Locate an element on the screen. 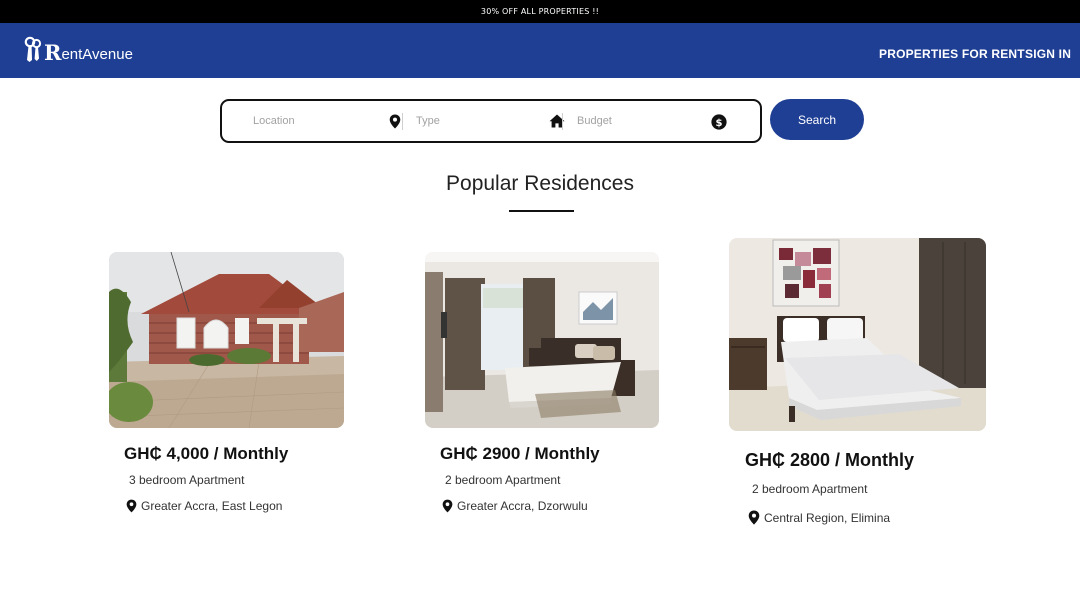 The width and height of the screenshot is (1080, 604). listing-location: Greater Accra, Dzorwulu is located at coordinates (515, 506).